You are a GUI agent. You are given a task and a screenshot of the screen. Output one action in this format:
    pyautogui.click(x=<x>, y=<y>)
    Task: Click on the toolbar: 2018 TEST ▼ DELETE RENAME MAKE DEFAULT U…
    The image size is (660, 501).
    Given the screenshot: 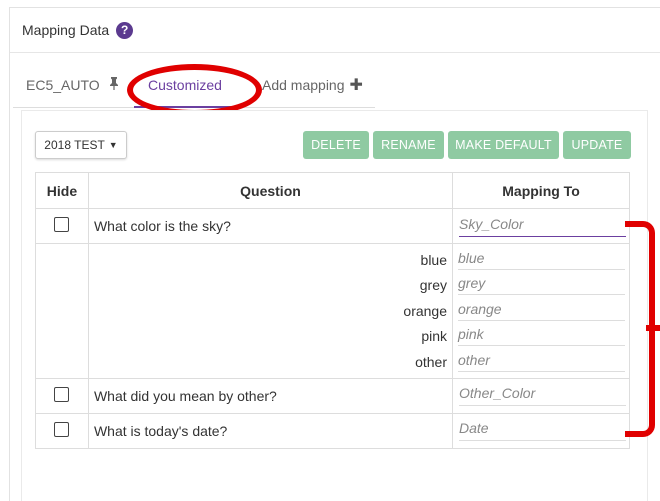 What is the action you would take?
    pyautogui.click(x=333, y=145)
    